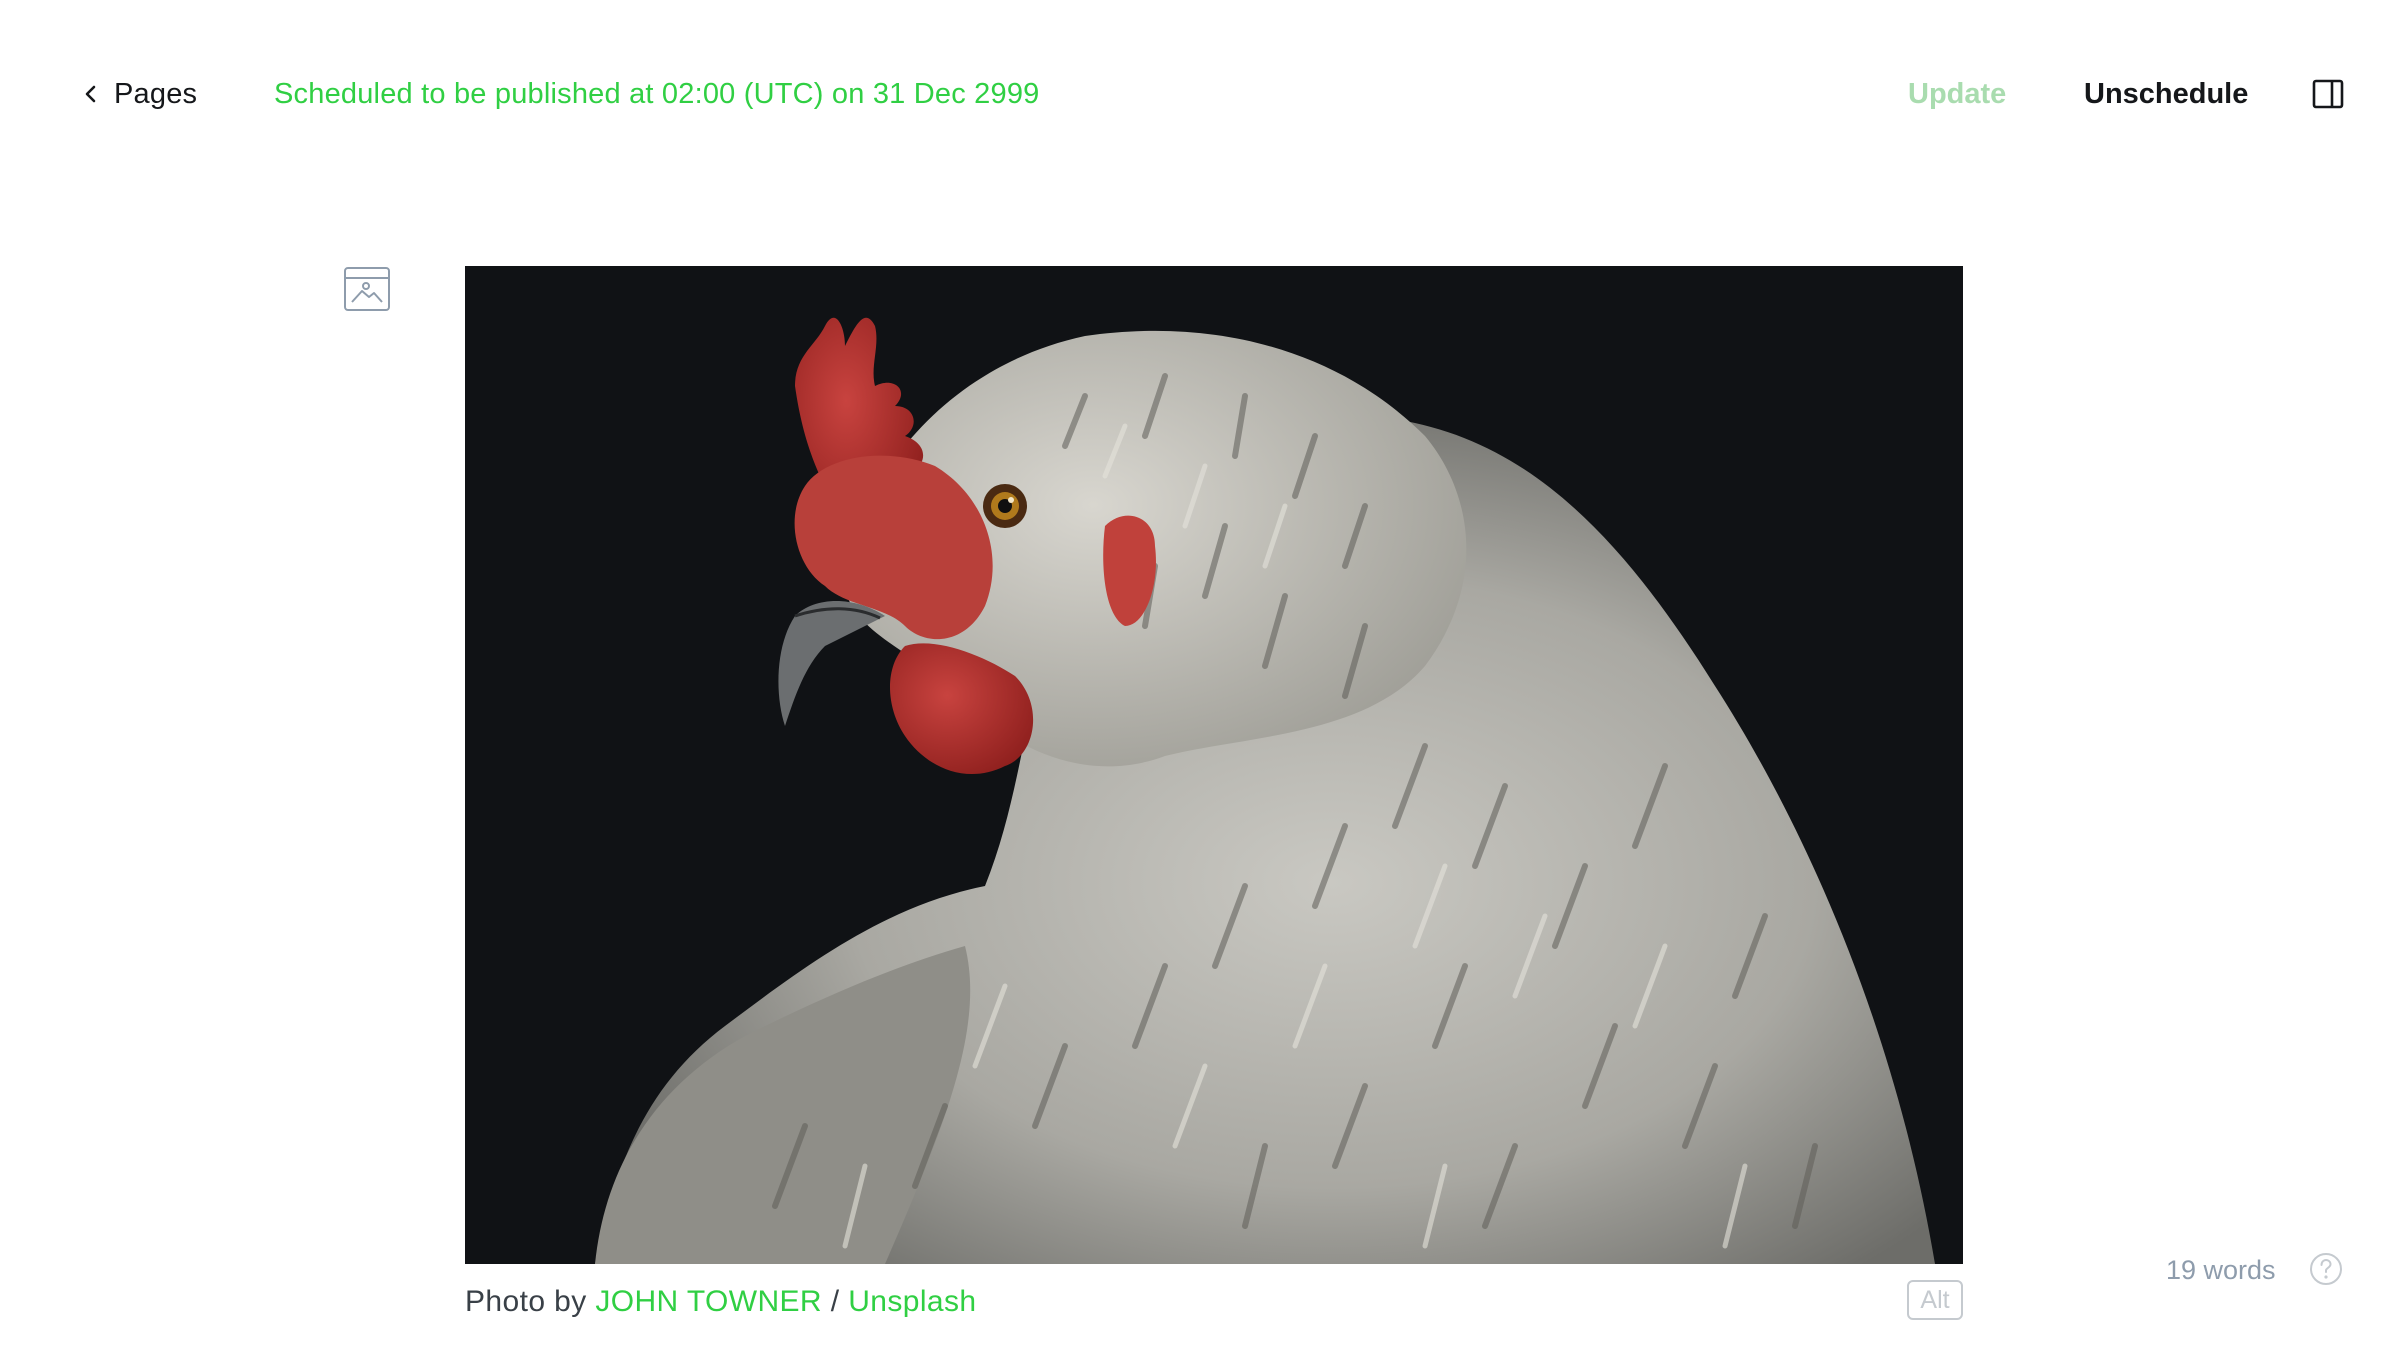  Describe the element at coordinates (530, 1301) in the screenshot. I see `caption-prefix: Photo by` at that location.